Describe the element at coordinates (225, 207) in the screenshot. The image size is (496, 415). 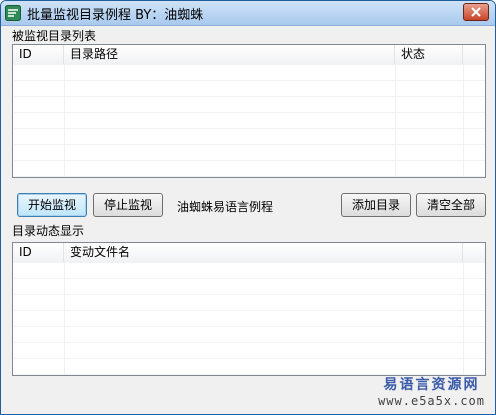
I see `caption-text: 油蜘蛛易语言例程` at that location.